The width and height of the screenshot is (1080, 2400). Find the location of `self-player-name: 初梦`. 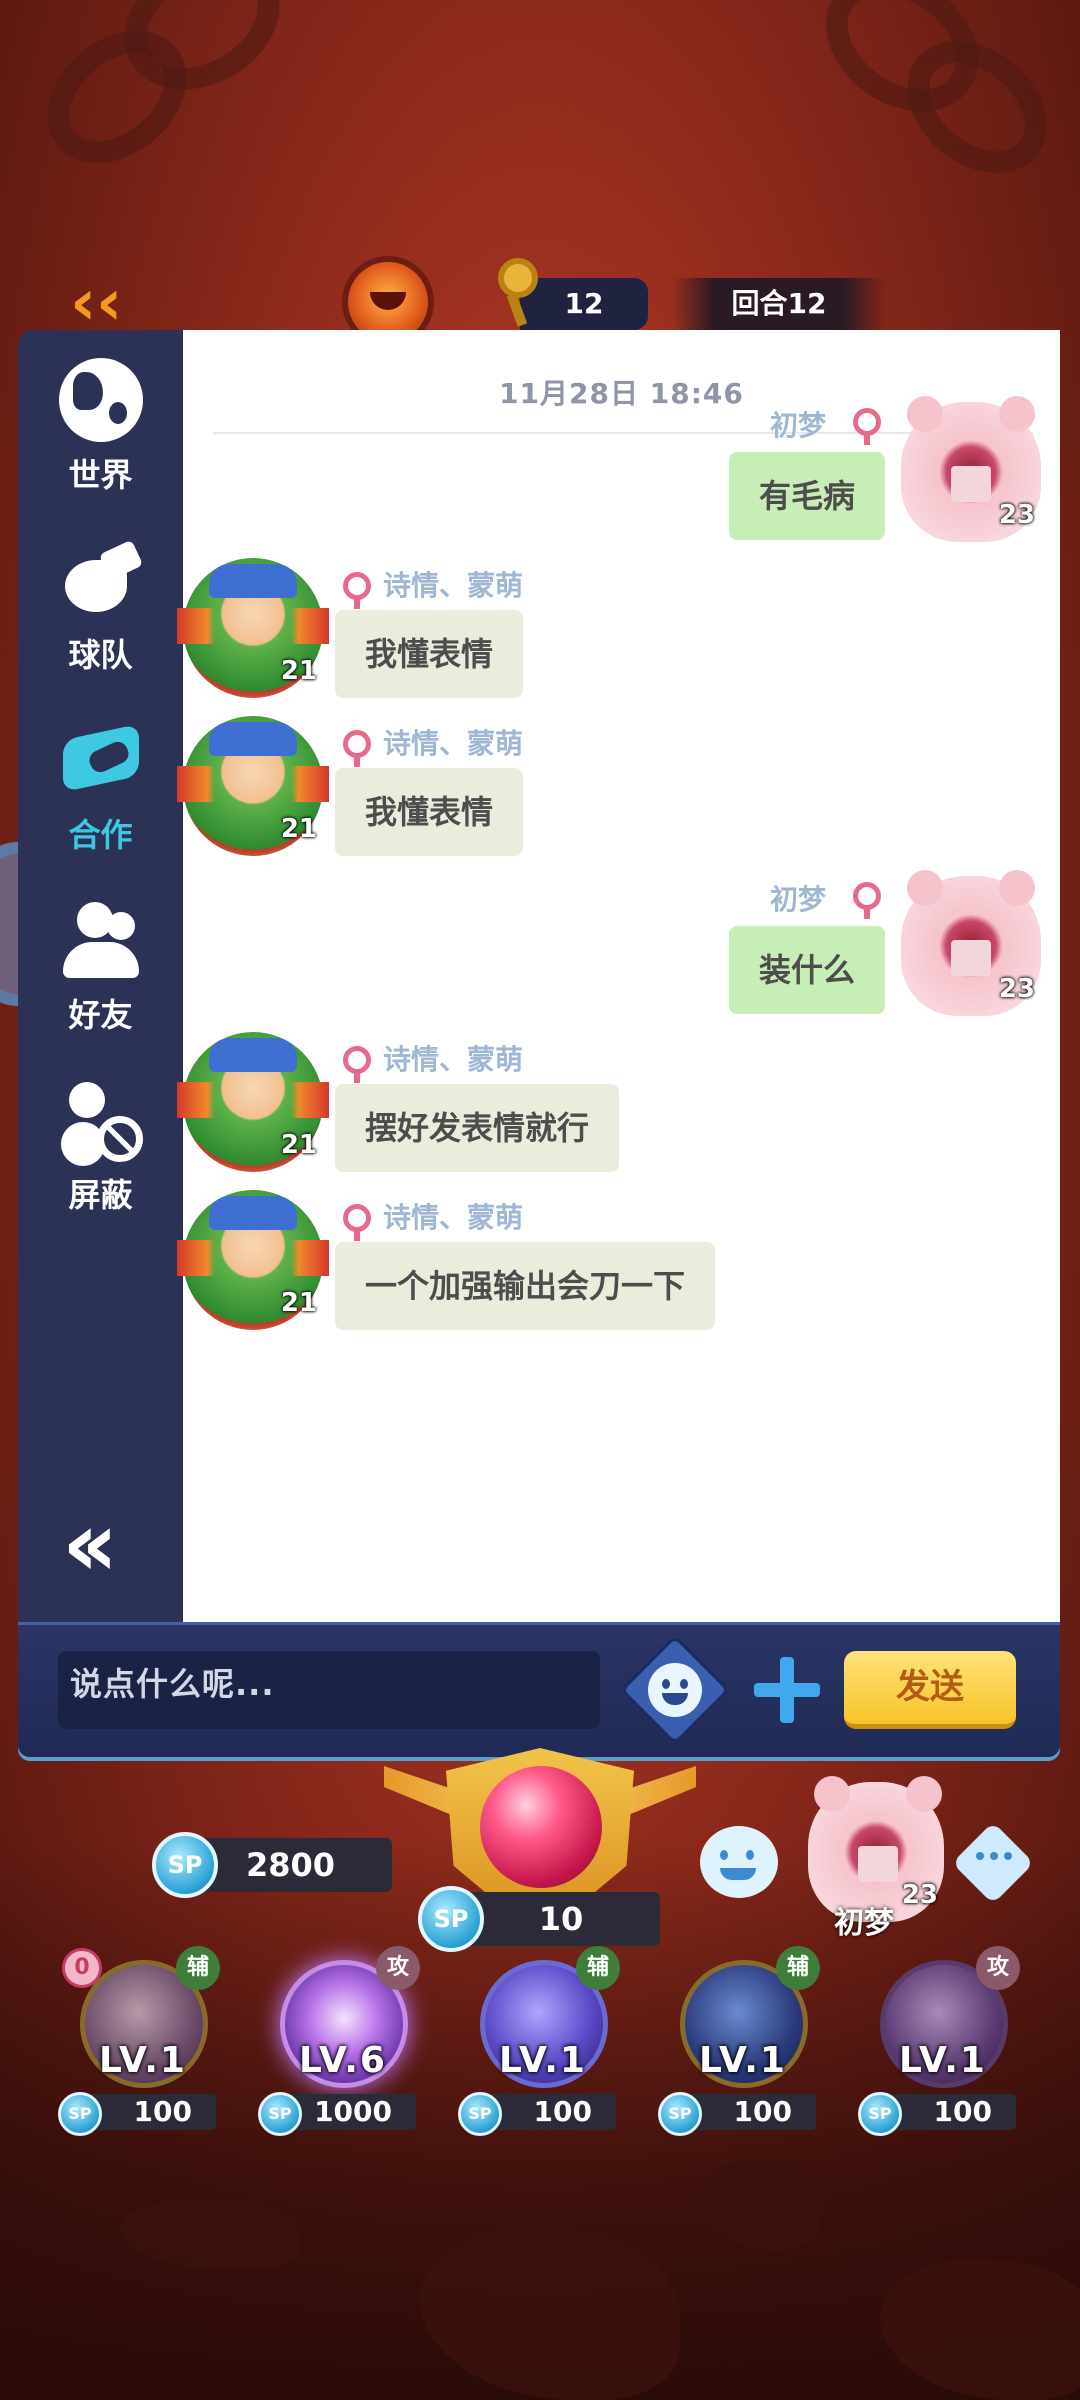

self-player-name: 初梦 is located at coordinates (864, 1923).